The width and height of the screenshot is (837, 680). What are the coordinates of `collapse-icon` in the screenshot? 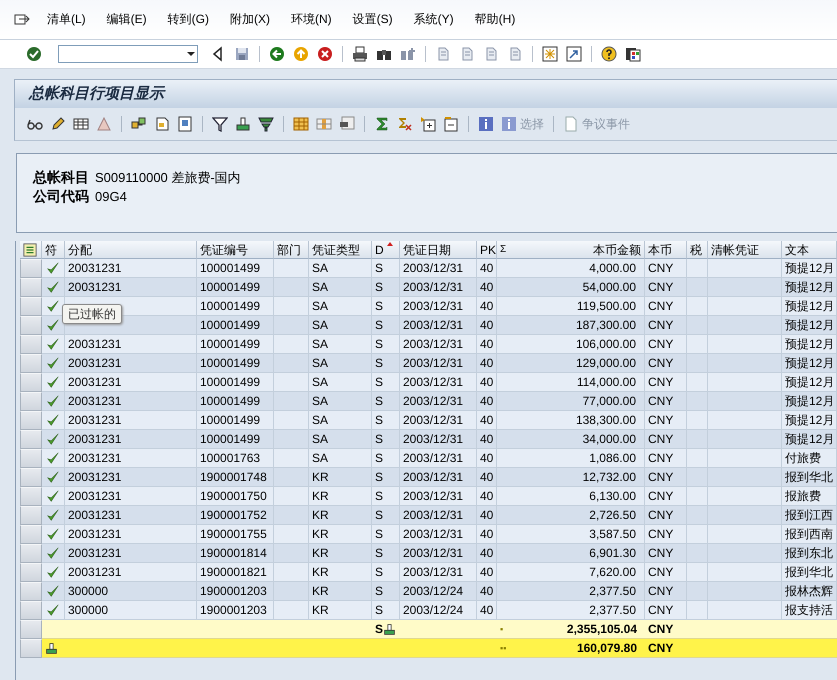 It's located at (451, 124).